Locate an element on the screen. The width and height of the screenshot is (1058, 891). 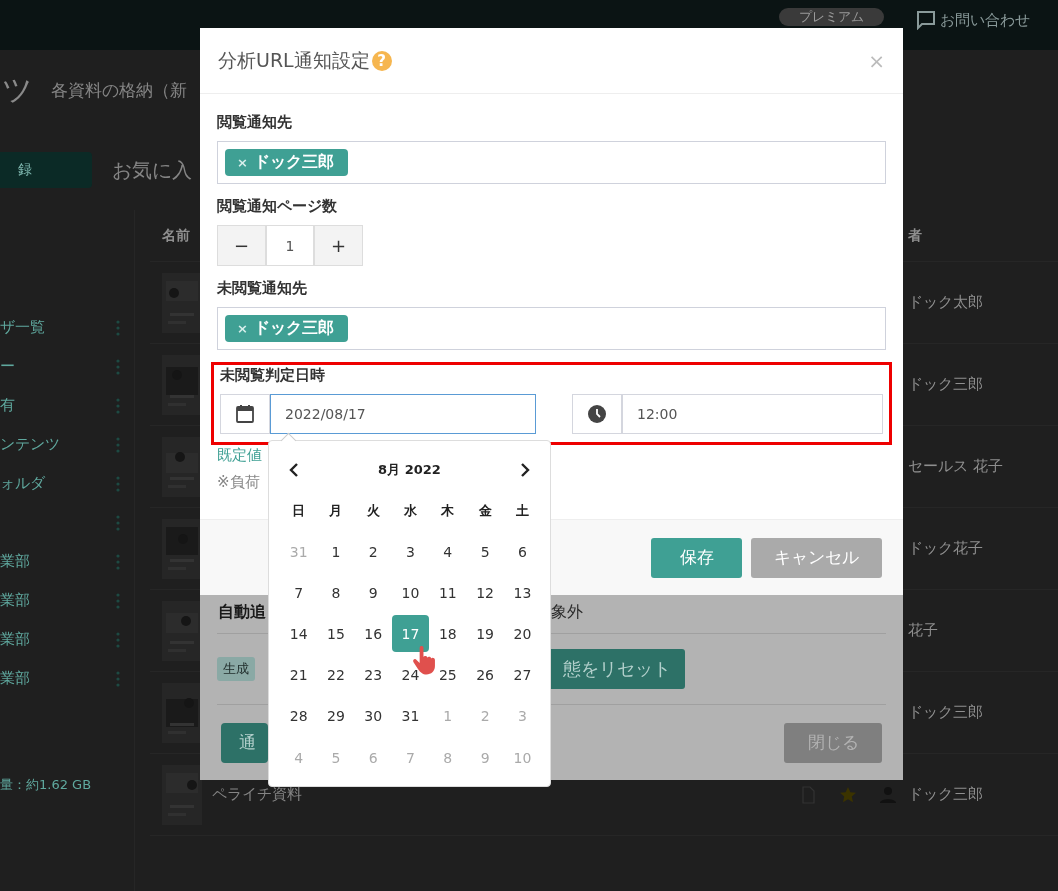
calendar-day: 23 is located at coordinates (373, 675).